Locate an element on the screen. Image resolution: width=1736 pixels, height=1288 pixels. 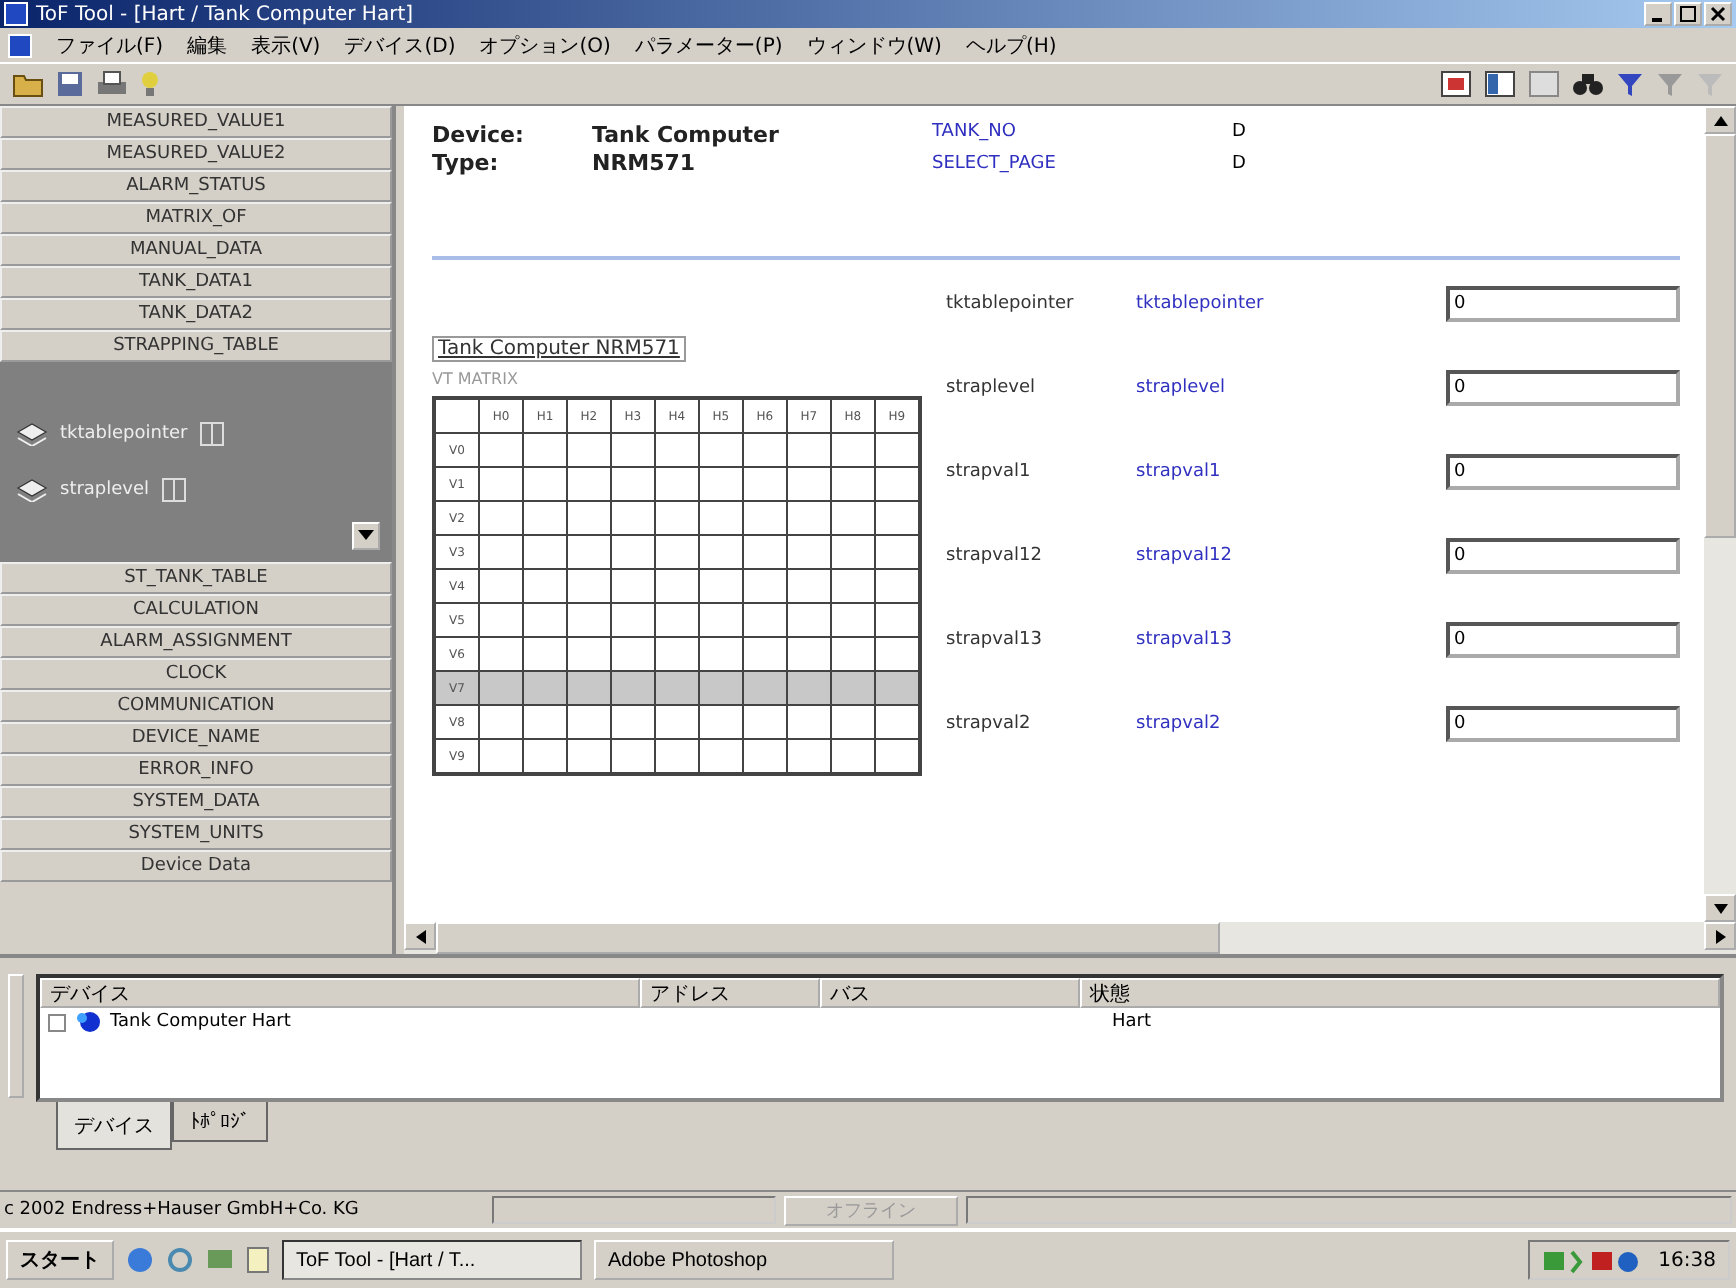
column-header: デバイス is located at coordinates (340, 993).